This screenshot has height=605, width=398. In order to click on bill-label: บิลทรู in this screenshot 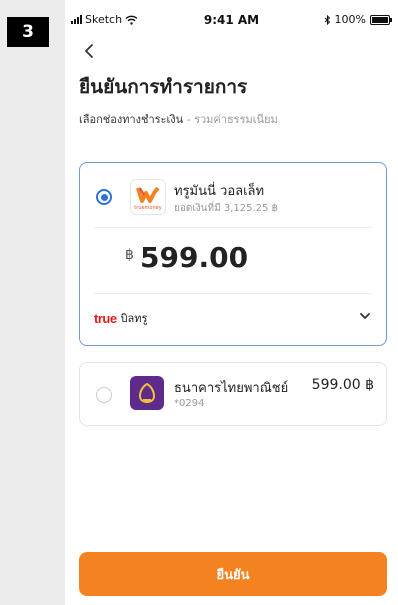, I will do `click(134, 318)`.